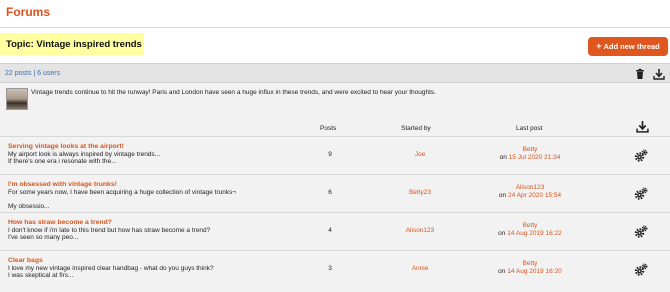 The width and height of the screenshot is (670, 292). I want to click on last-post-date-link: 14 Aug 2019 16:20, so click(534, 271).